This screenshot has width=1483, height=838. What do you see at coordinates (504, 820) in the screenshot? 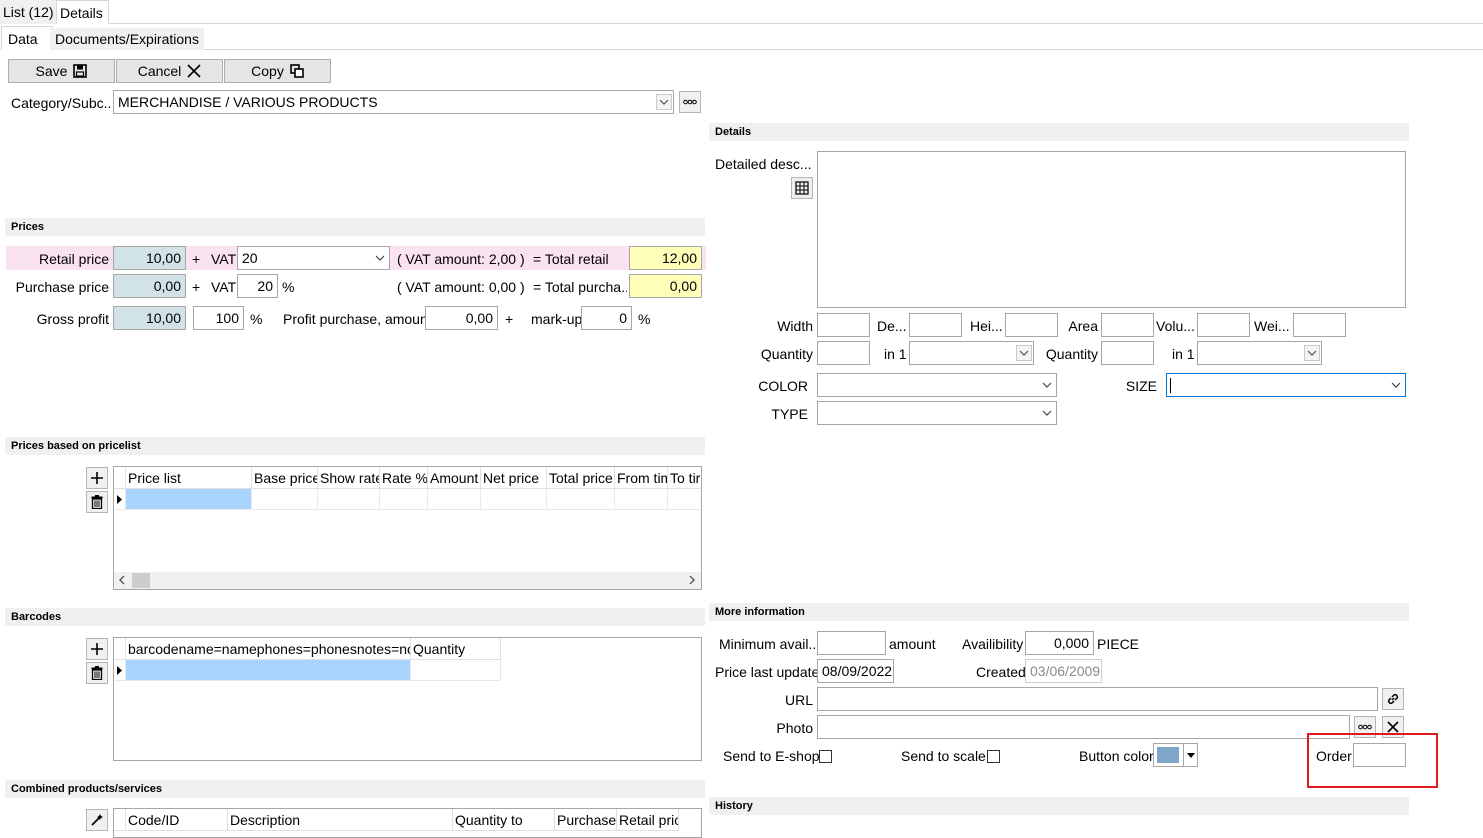
I see `column-header: Quantity to` at bounding box center [504, 820].